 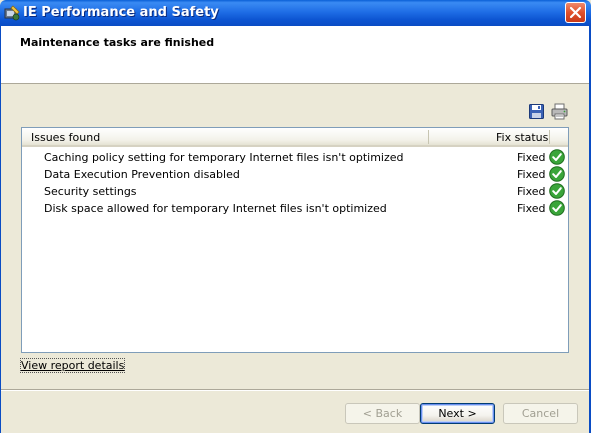 What do you see at coordinates (0, 229) in the screenshot?
I see `window-frame-left` at bounding box center [0, 229].